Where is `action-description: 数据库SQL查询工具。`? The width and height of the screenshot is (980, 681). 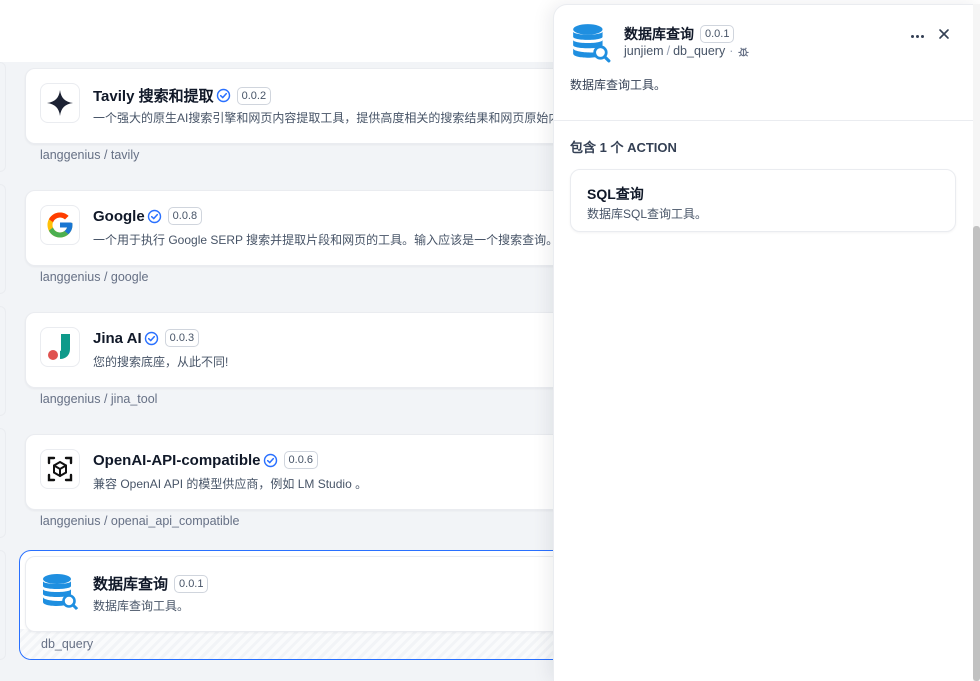
action-description: 数据库SQL查询工具。 is located at coordinates (647, 214).